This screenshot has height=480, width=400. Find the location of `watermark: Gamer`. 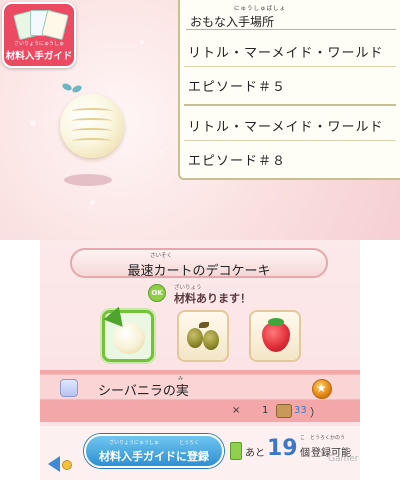

watermark: Gamer is located at coordinates (343, 459).